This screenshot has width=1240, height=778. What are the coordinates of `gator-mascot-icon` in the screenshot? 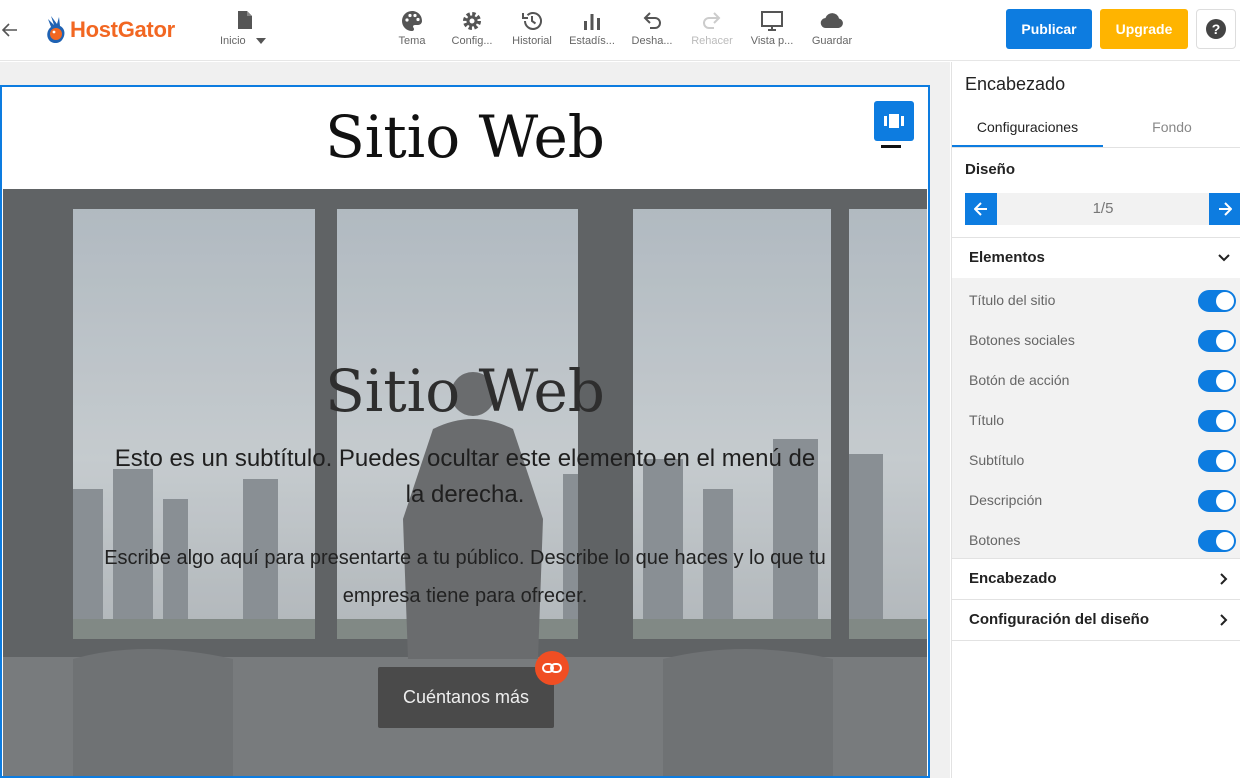 It's located at (56, 29).